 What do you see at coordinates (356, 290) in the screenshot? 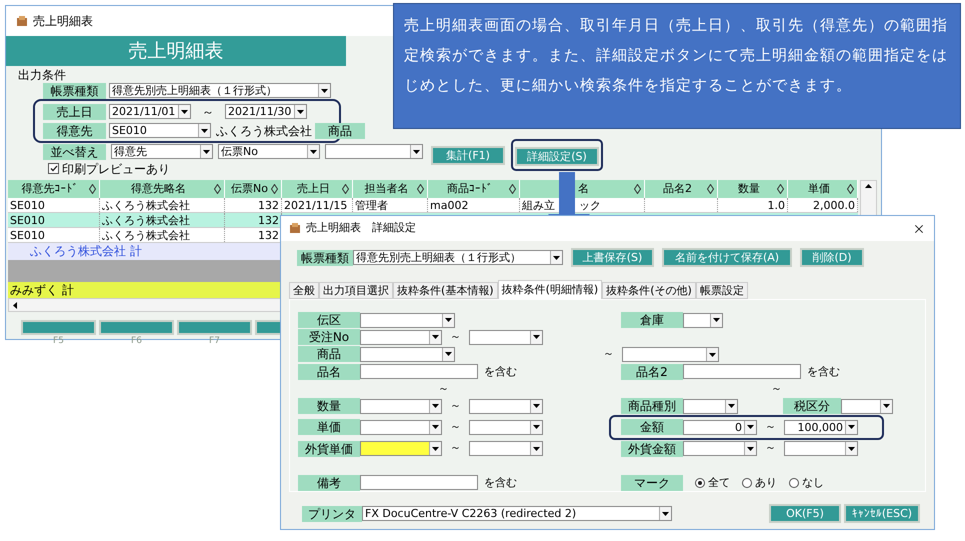
I see `tab: 出力項目選択` at bounding box center [356, 290].